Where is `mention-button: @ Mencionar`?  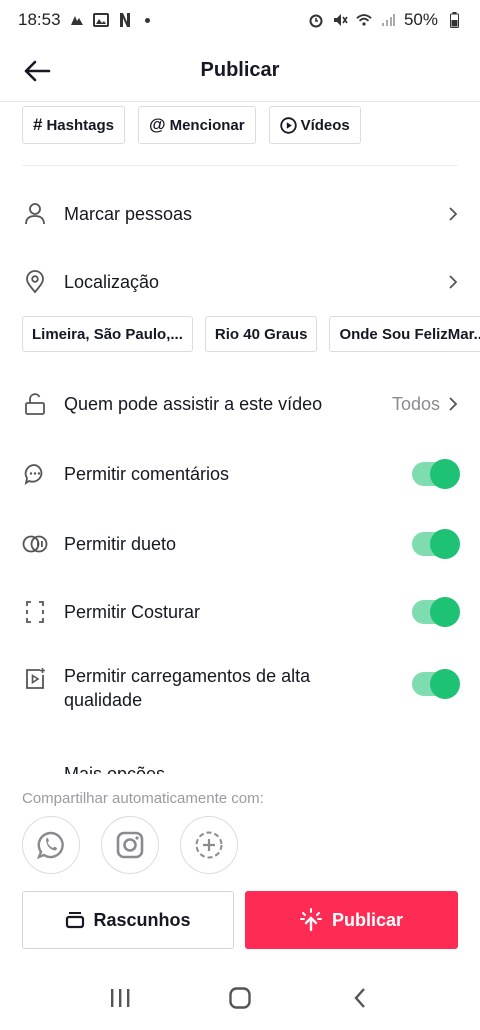 mention-button: @ Mencionar is located at coordinates (197, 125).